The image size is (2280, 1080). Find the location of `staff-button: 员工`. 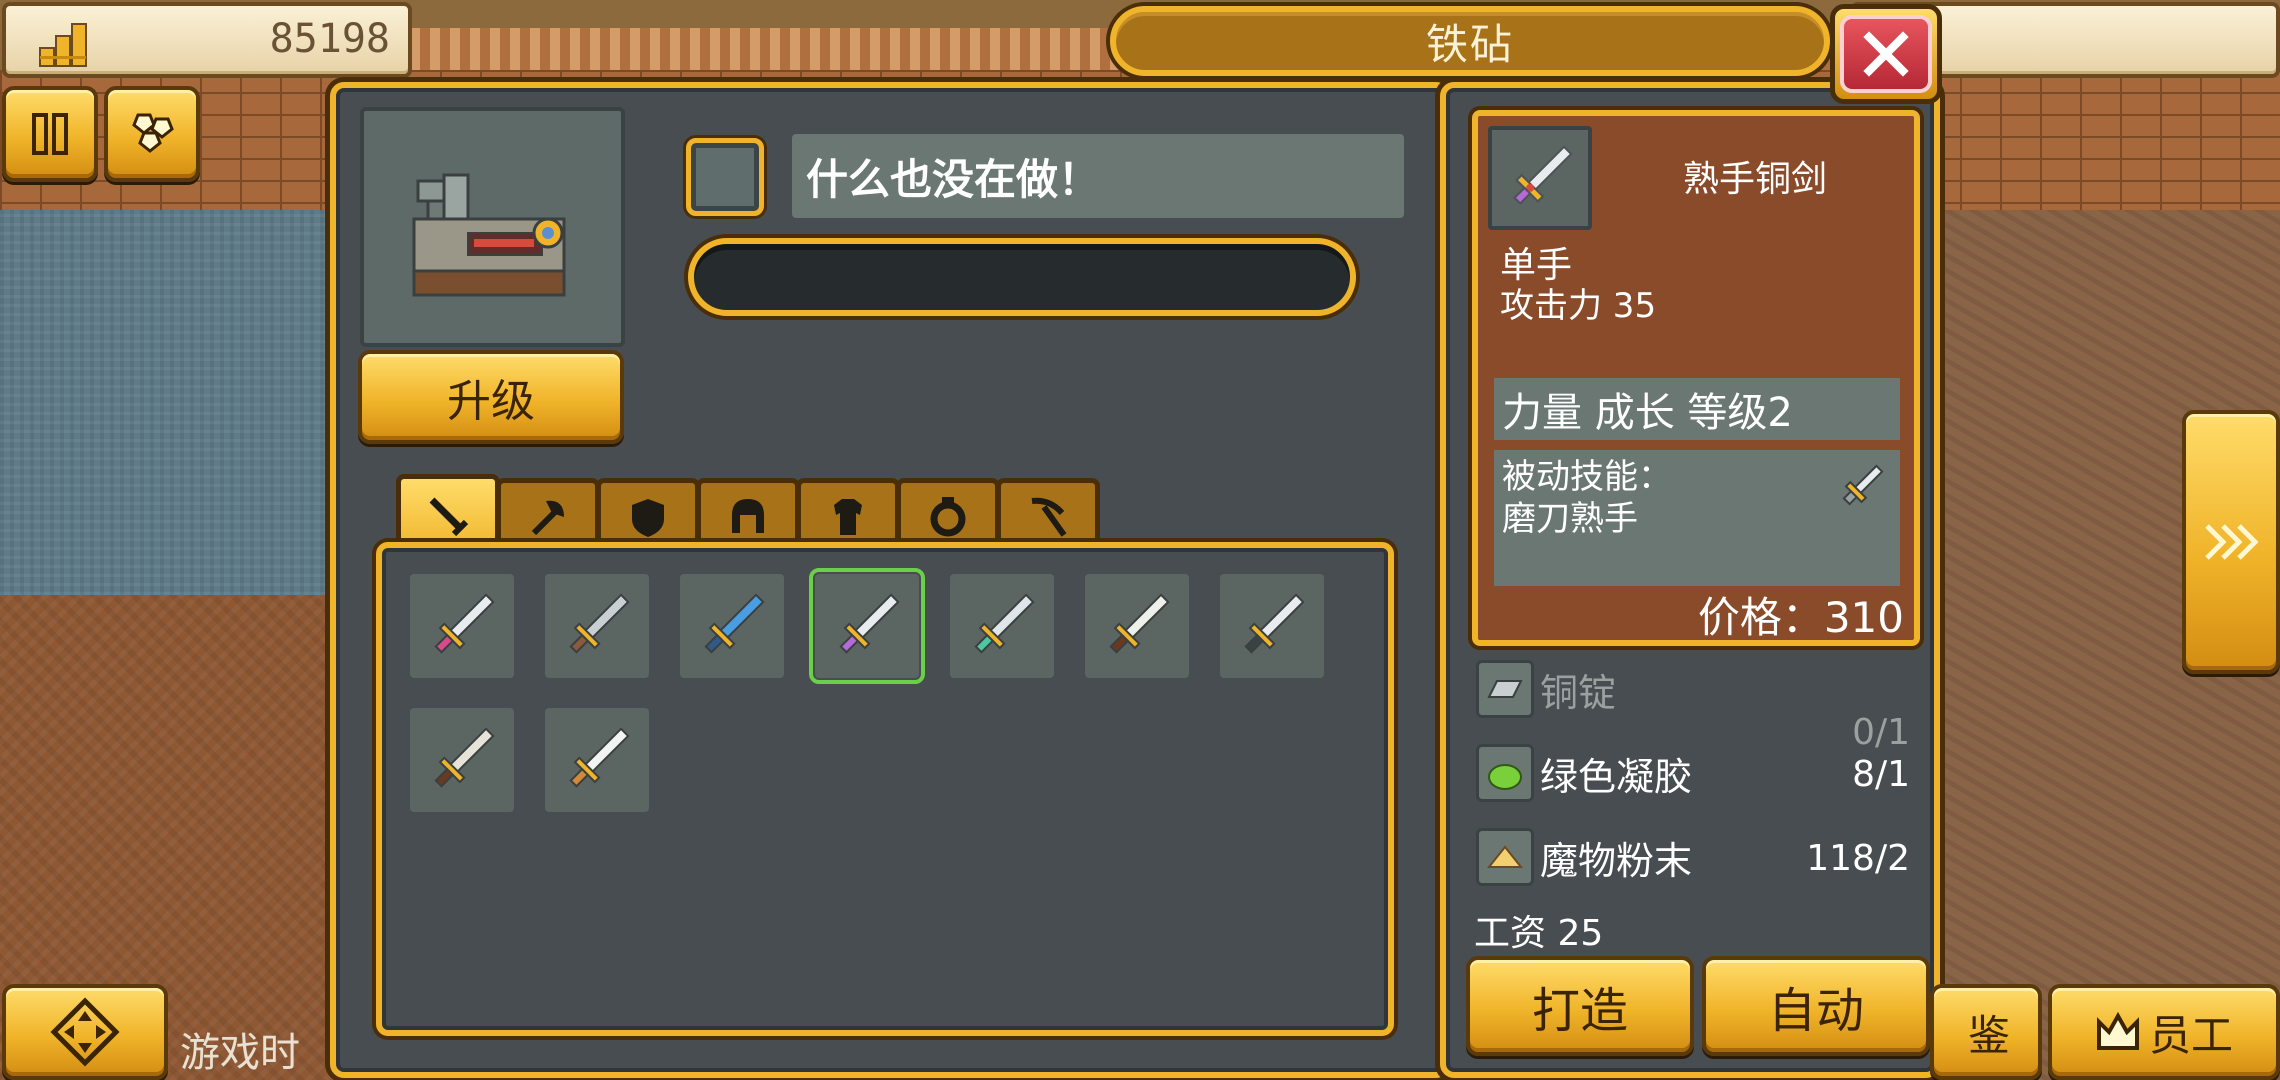

staff-button: 员工 is located at coordinates (2164, 1032).